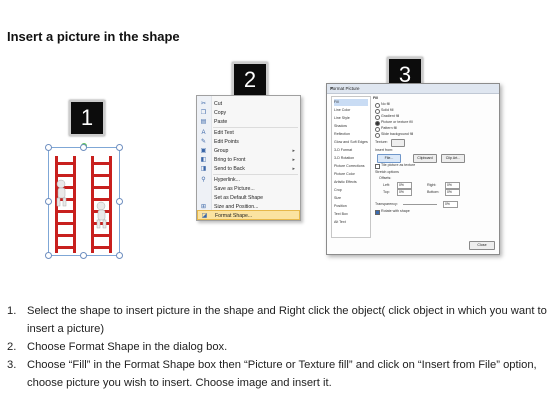 Image resolution: width=560 pixels, height=420 pixels. I want to click on rotate-label: Rotate with shape, so click(395, 211).